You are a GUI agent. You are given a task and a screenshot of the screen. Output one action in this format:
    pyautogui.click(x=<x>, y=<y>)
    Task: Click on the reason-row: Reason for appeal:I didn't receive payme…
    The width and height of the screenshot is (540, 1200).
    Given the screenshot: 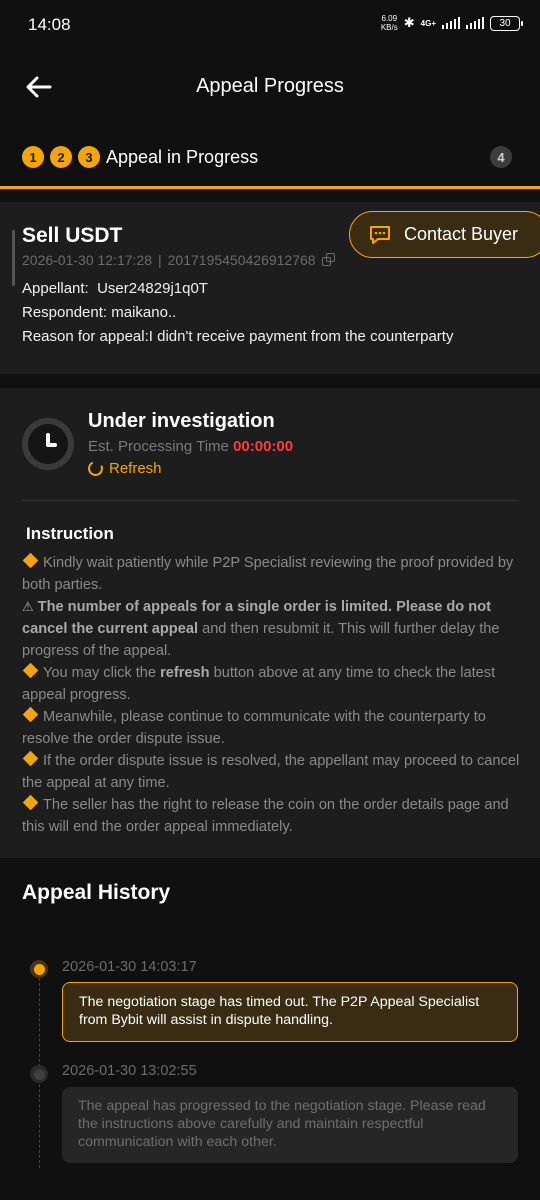 What is the action you would take?
    pyautogui.click(x=237, y=336)
    